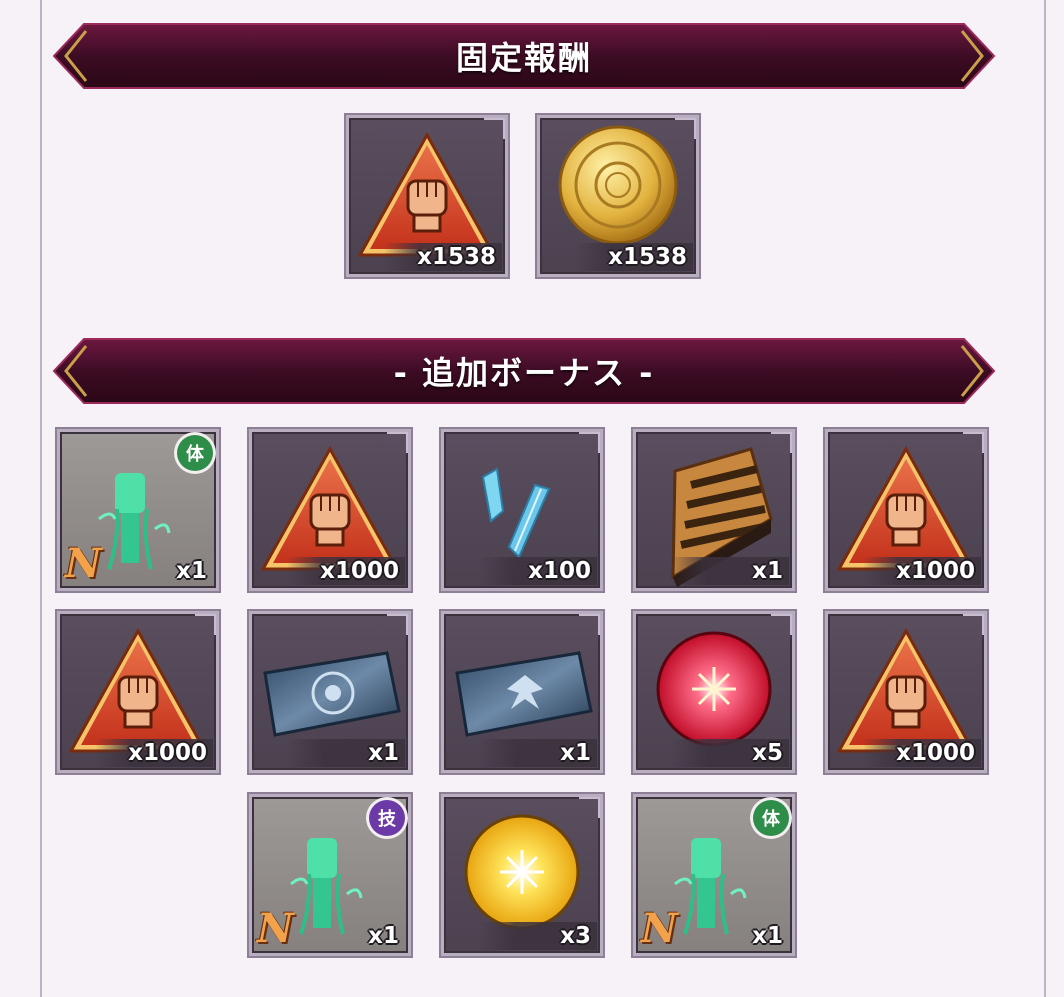  What do you see at coordinates (41, 498) in the screenshot?
I see `frame-left-border` at bounding box center [41, 498].